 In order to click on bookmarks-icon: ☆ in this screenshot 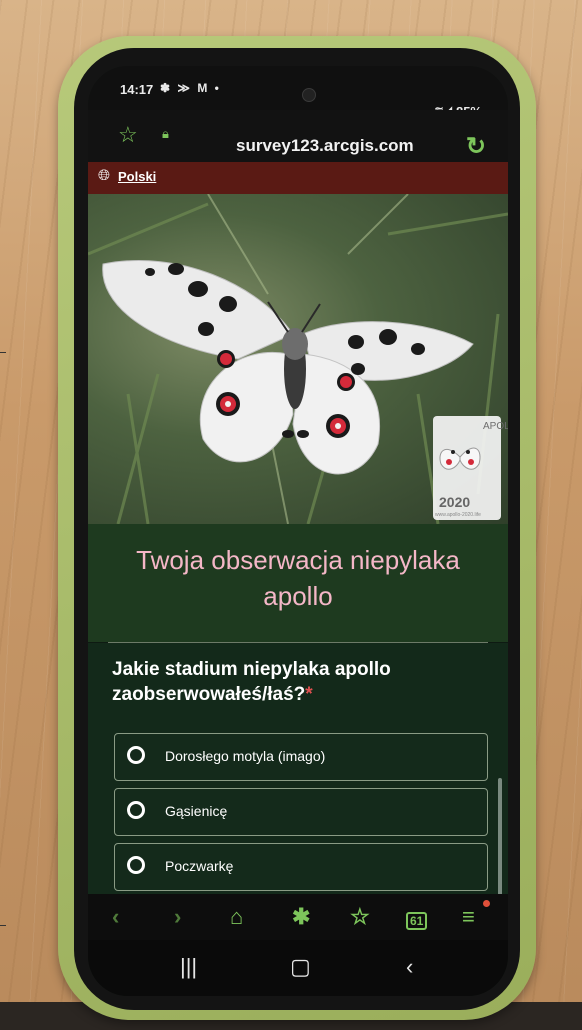, I will do `click(360, 917)`.